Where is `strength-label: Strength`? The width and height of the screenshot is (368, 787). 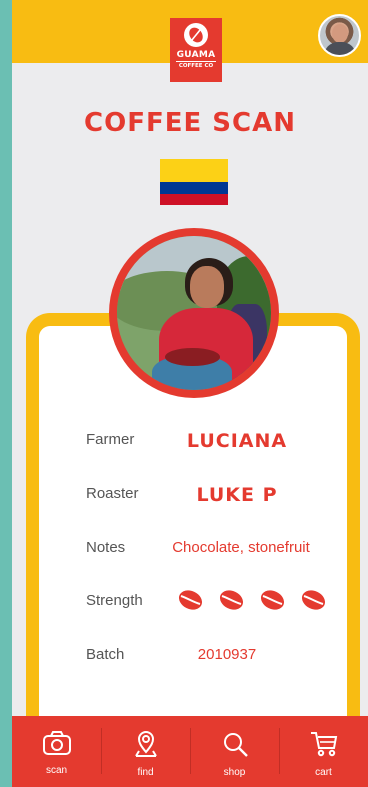 strength-label: Strength is located at coordinates (114, 600).